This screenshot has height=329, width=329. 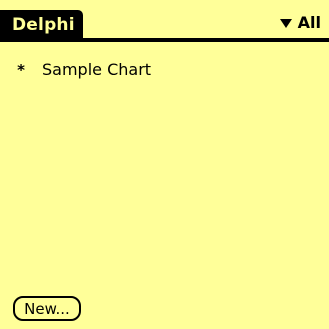 I want to click on document-label: Sample Chart, so click(x=96, y=70).